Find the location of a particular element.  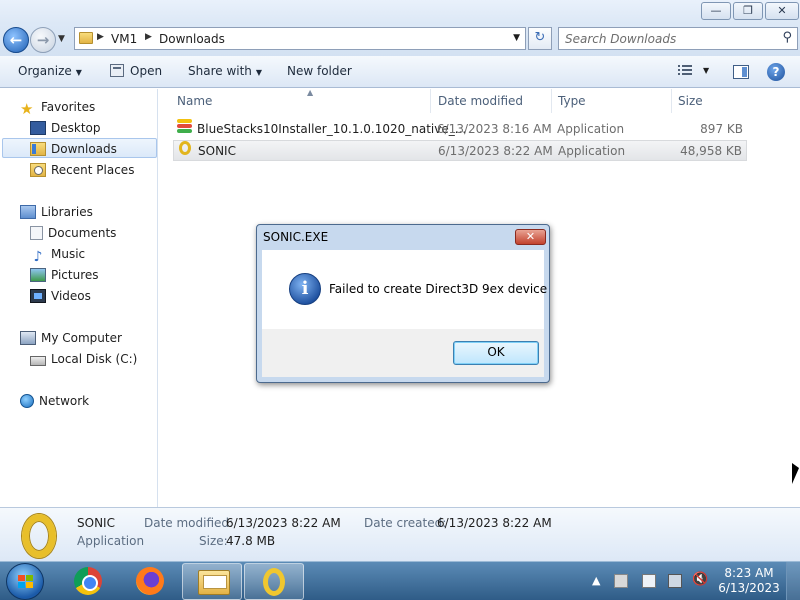

minimize-button: — is located at coordinates (716, 11).